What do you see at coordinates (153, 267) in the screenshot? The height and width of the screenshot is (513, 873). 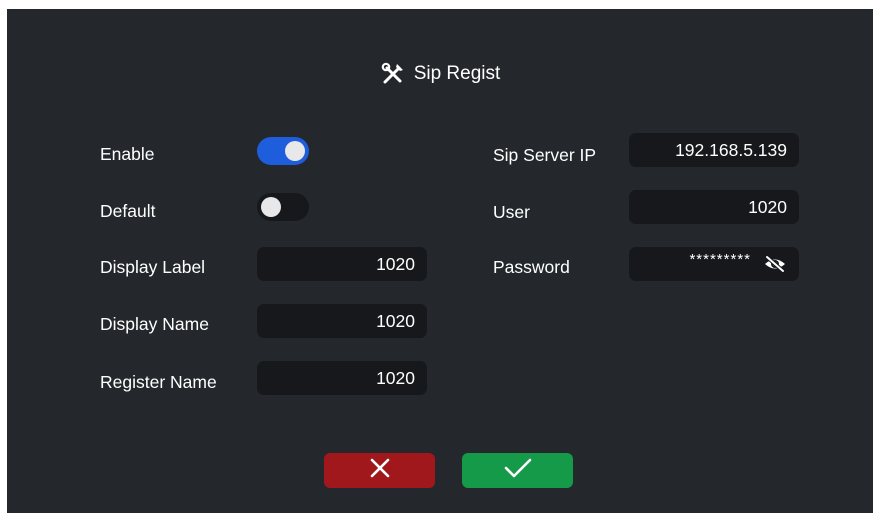 I see `display-label-label: Display Label` at bounding box center [153, 267].